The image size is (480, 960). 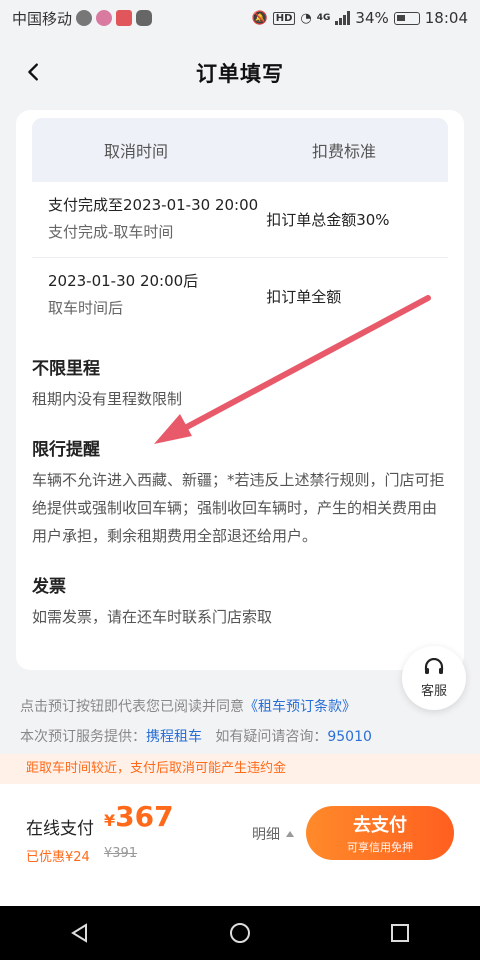 What do you see at coordinates (240, 845) in the screenshot?
I see `bottom-bar: 在线支付 ¥367 已优惠¥24 ¥391 明细 去支付 可享信用免押` at bounding box center [240, 845].